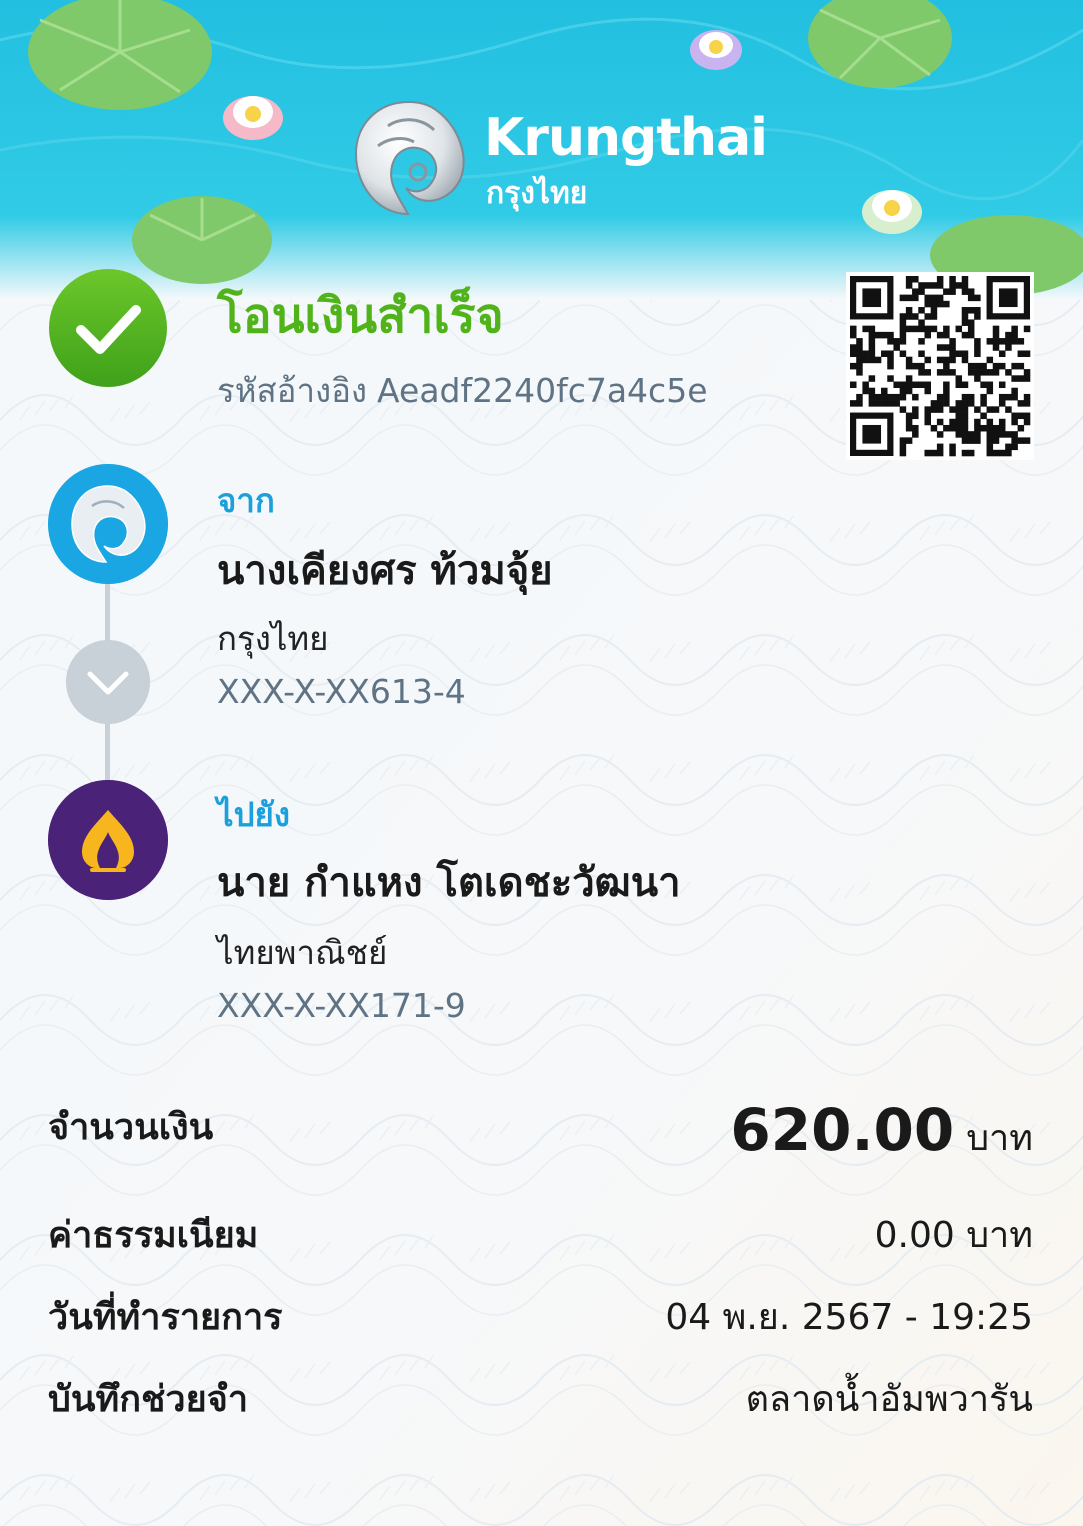 The width and height of the screenshot is (1083, 1526). I want to click on status-title: โอนเงินสำเร็จ, so click(360, 316).